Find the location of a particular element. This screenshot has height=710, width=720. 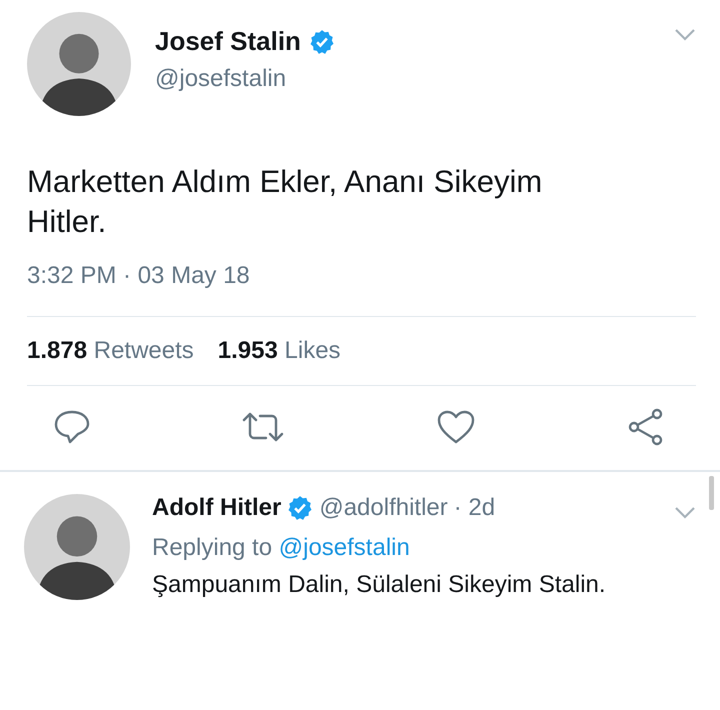

replying-to-text: Replying to @josefstalin is located at coordinates (281, 548).